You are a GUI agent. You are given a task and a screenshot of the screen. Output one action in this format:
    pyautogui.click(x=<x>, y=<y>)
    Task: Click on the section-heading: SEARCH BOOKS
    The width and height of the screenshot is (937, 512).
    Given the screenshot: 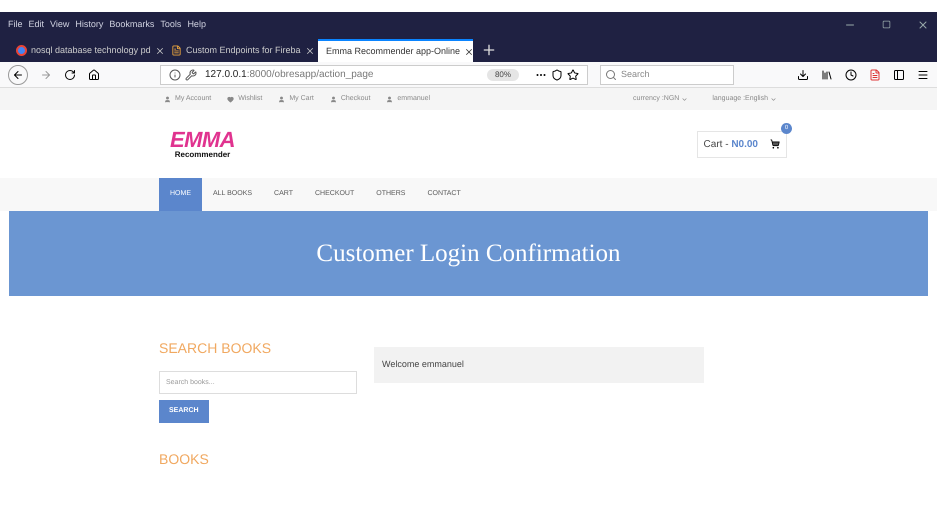 What is the action you would take?
    pyautogui.click(x=215, y=348)
    